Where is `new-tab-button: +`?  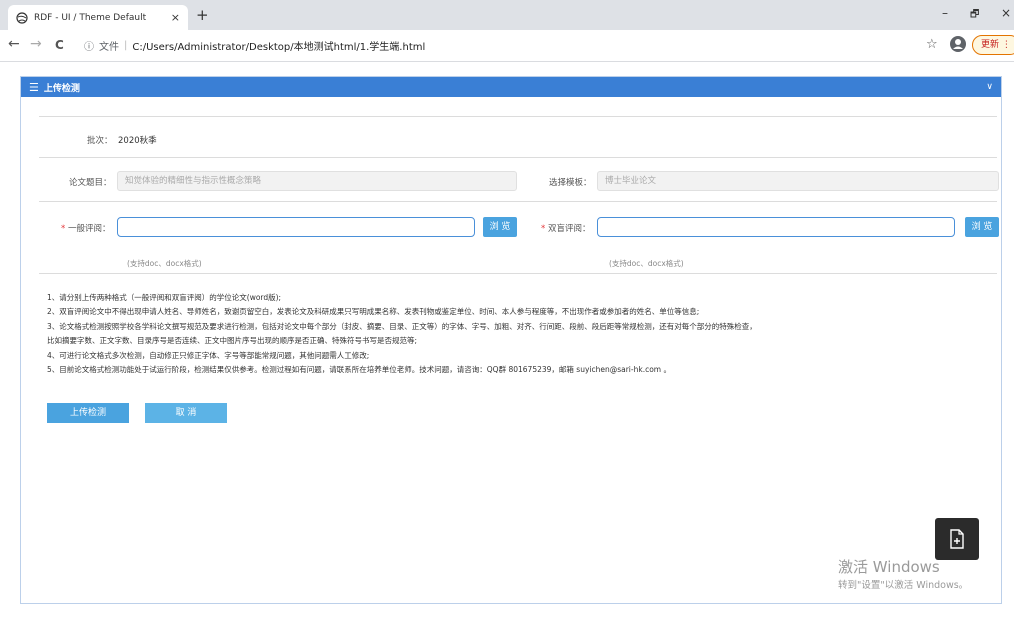
new-tab-button: + is located at coordinates (202, 15).